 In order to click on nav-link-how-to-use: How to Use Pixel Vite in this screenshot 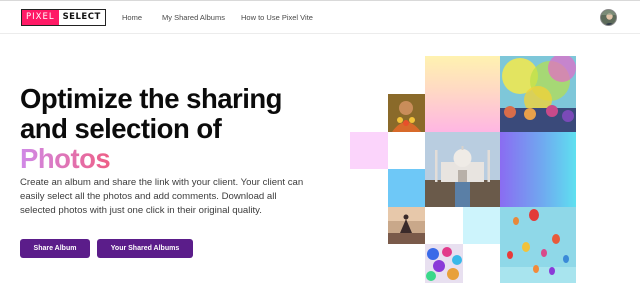, I will do `click(277, 17)`.